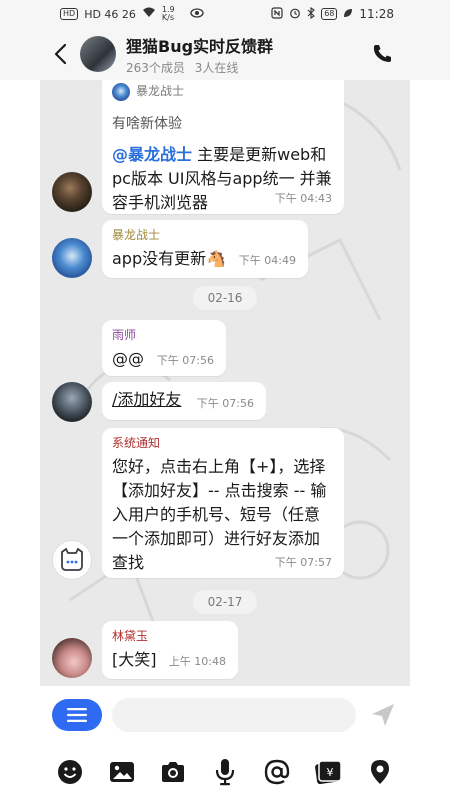 The height and width of the screenshot is (800, 450). I want to click on location-button, so click(380, 772).